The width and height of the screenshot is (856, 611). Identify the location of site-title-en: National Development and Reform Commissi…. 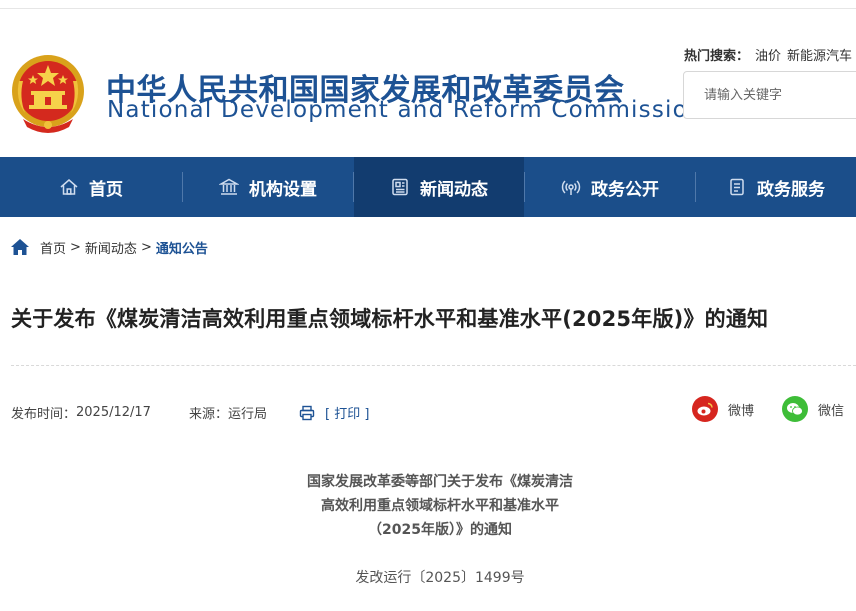
(405, 110).